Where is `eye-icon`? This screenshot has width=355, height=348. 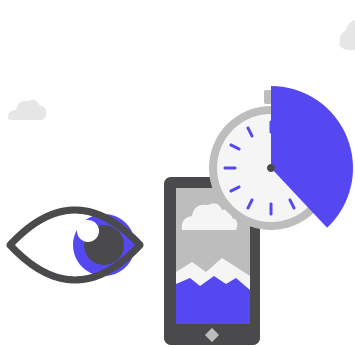 eye-icon is located at coordinates (75, 245).